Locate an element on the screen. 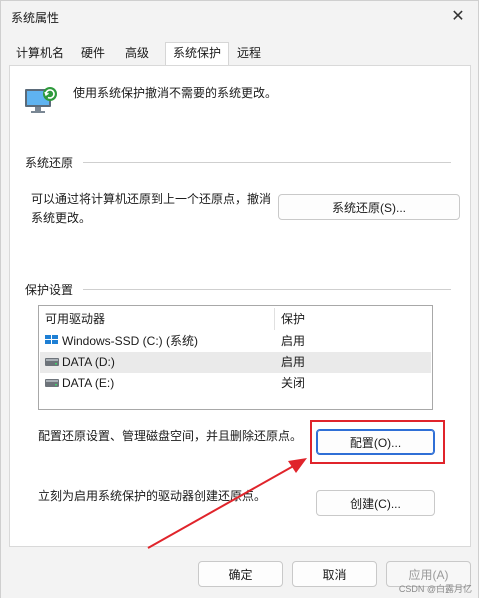  intro-text: 使用系统保护撤消不需要的系统更改。 is located at coordinates (175, 93).